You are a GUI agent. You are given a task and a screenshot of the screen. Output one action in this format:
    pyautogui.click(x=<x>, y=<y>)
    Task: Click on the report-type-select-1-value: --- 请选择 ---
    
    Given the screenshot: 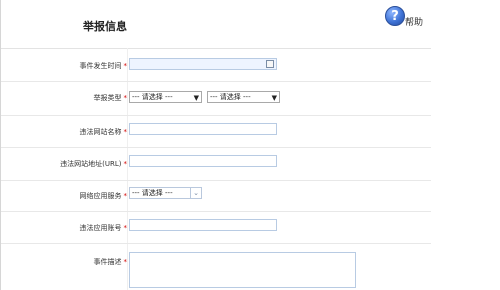 What is the action you would take?
    pyautogui.click(x=152, y=97)
    